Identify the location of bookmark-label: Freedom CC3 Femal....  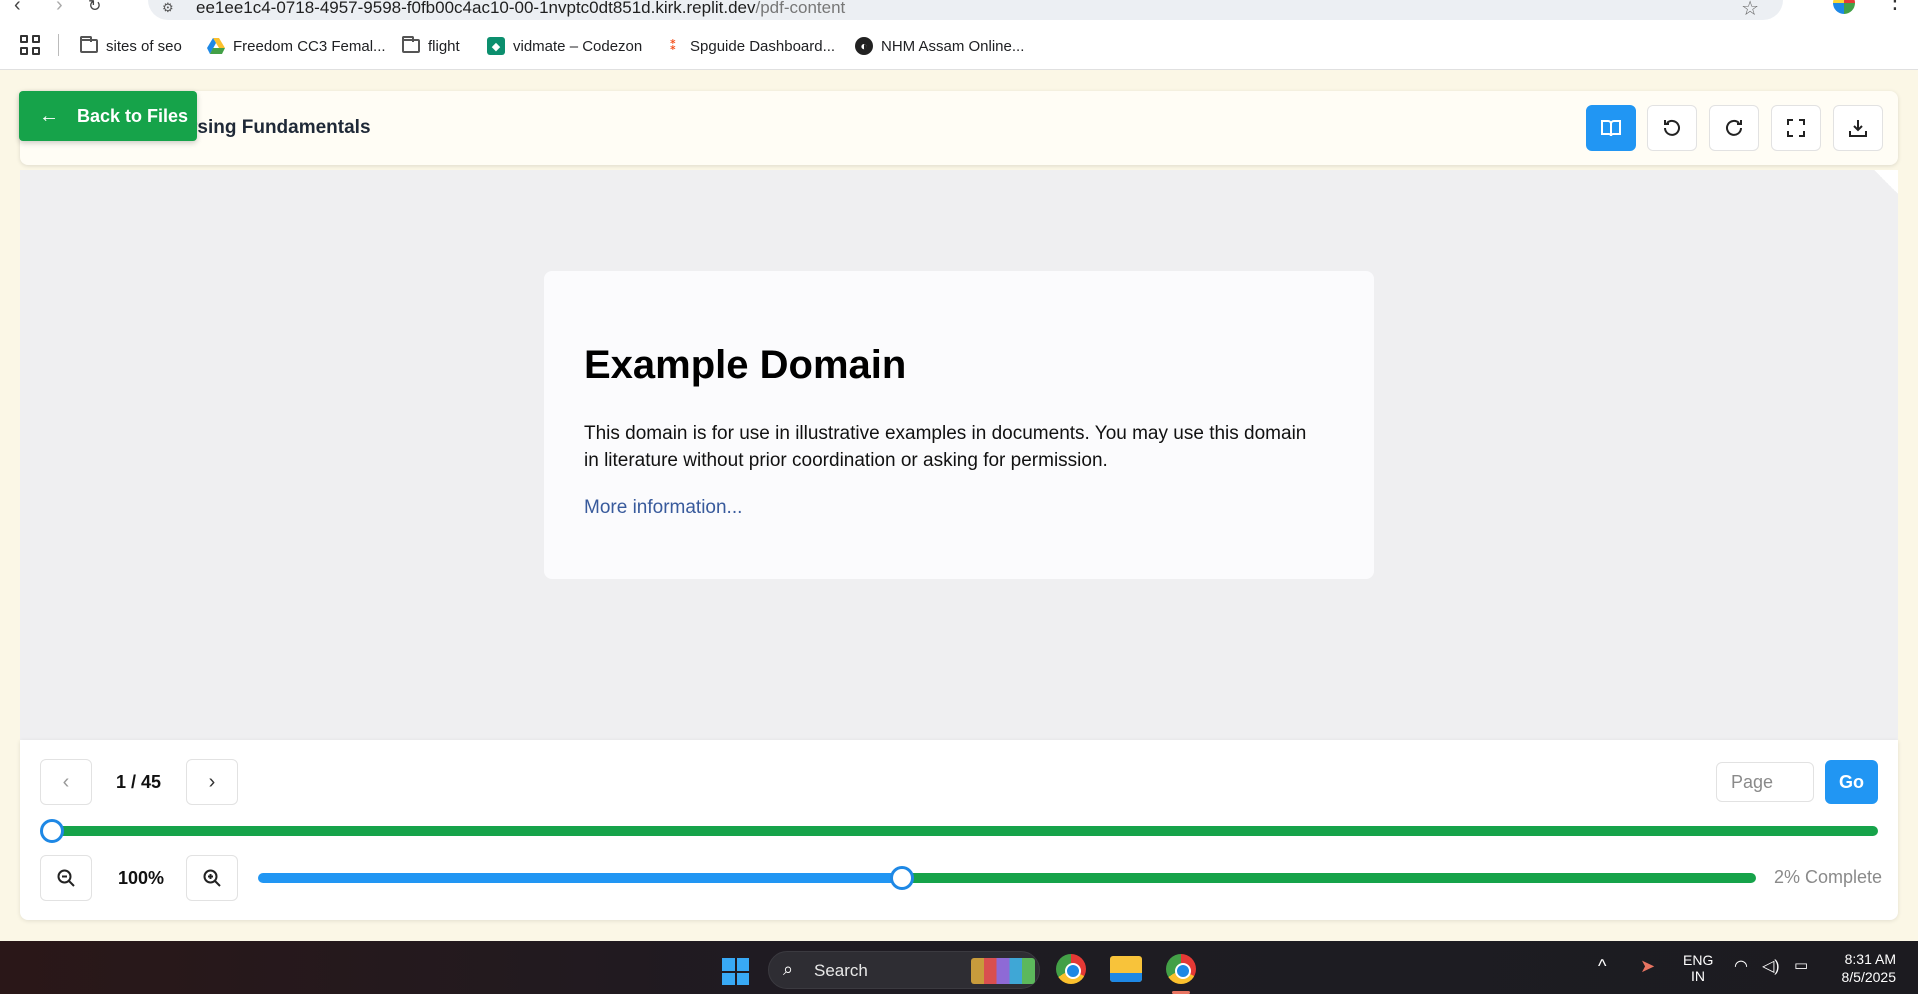
(309, 46).